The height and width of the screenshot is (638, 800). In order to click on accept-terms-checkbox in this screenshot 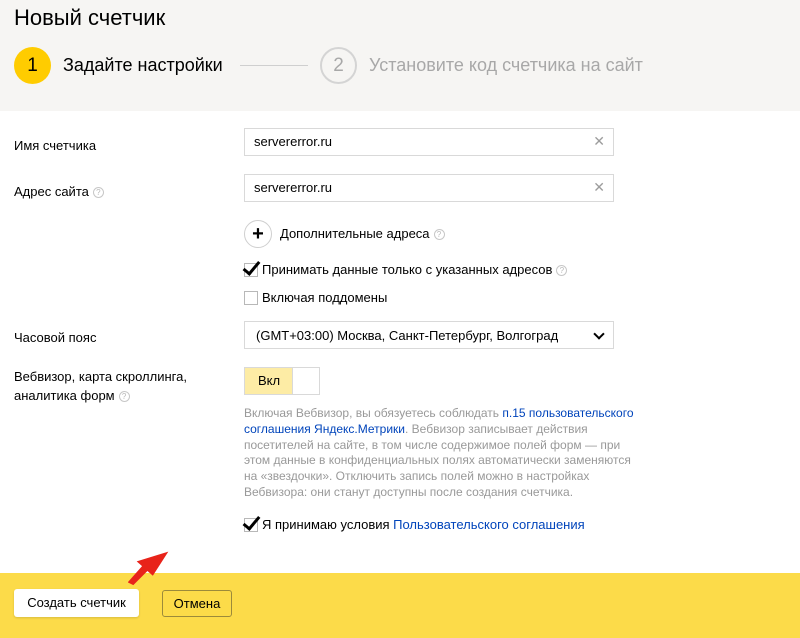, I will do `click(251, 525)`.